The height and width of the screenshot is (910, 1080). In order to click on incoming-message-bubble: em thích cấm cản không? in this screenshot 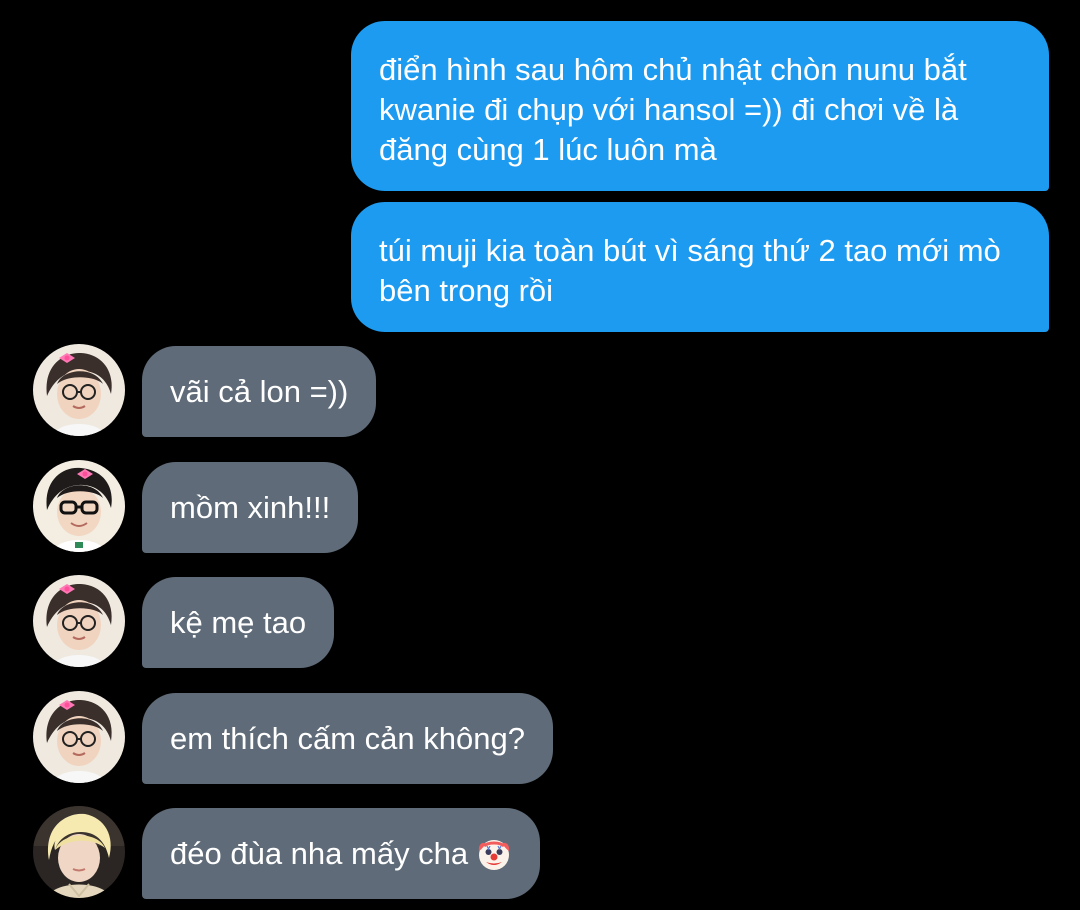, I will do `click(347, 738)`.